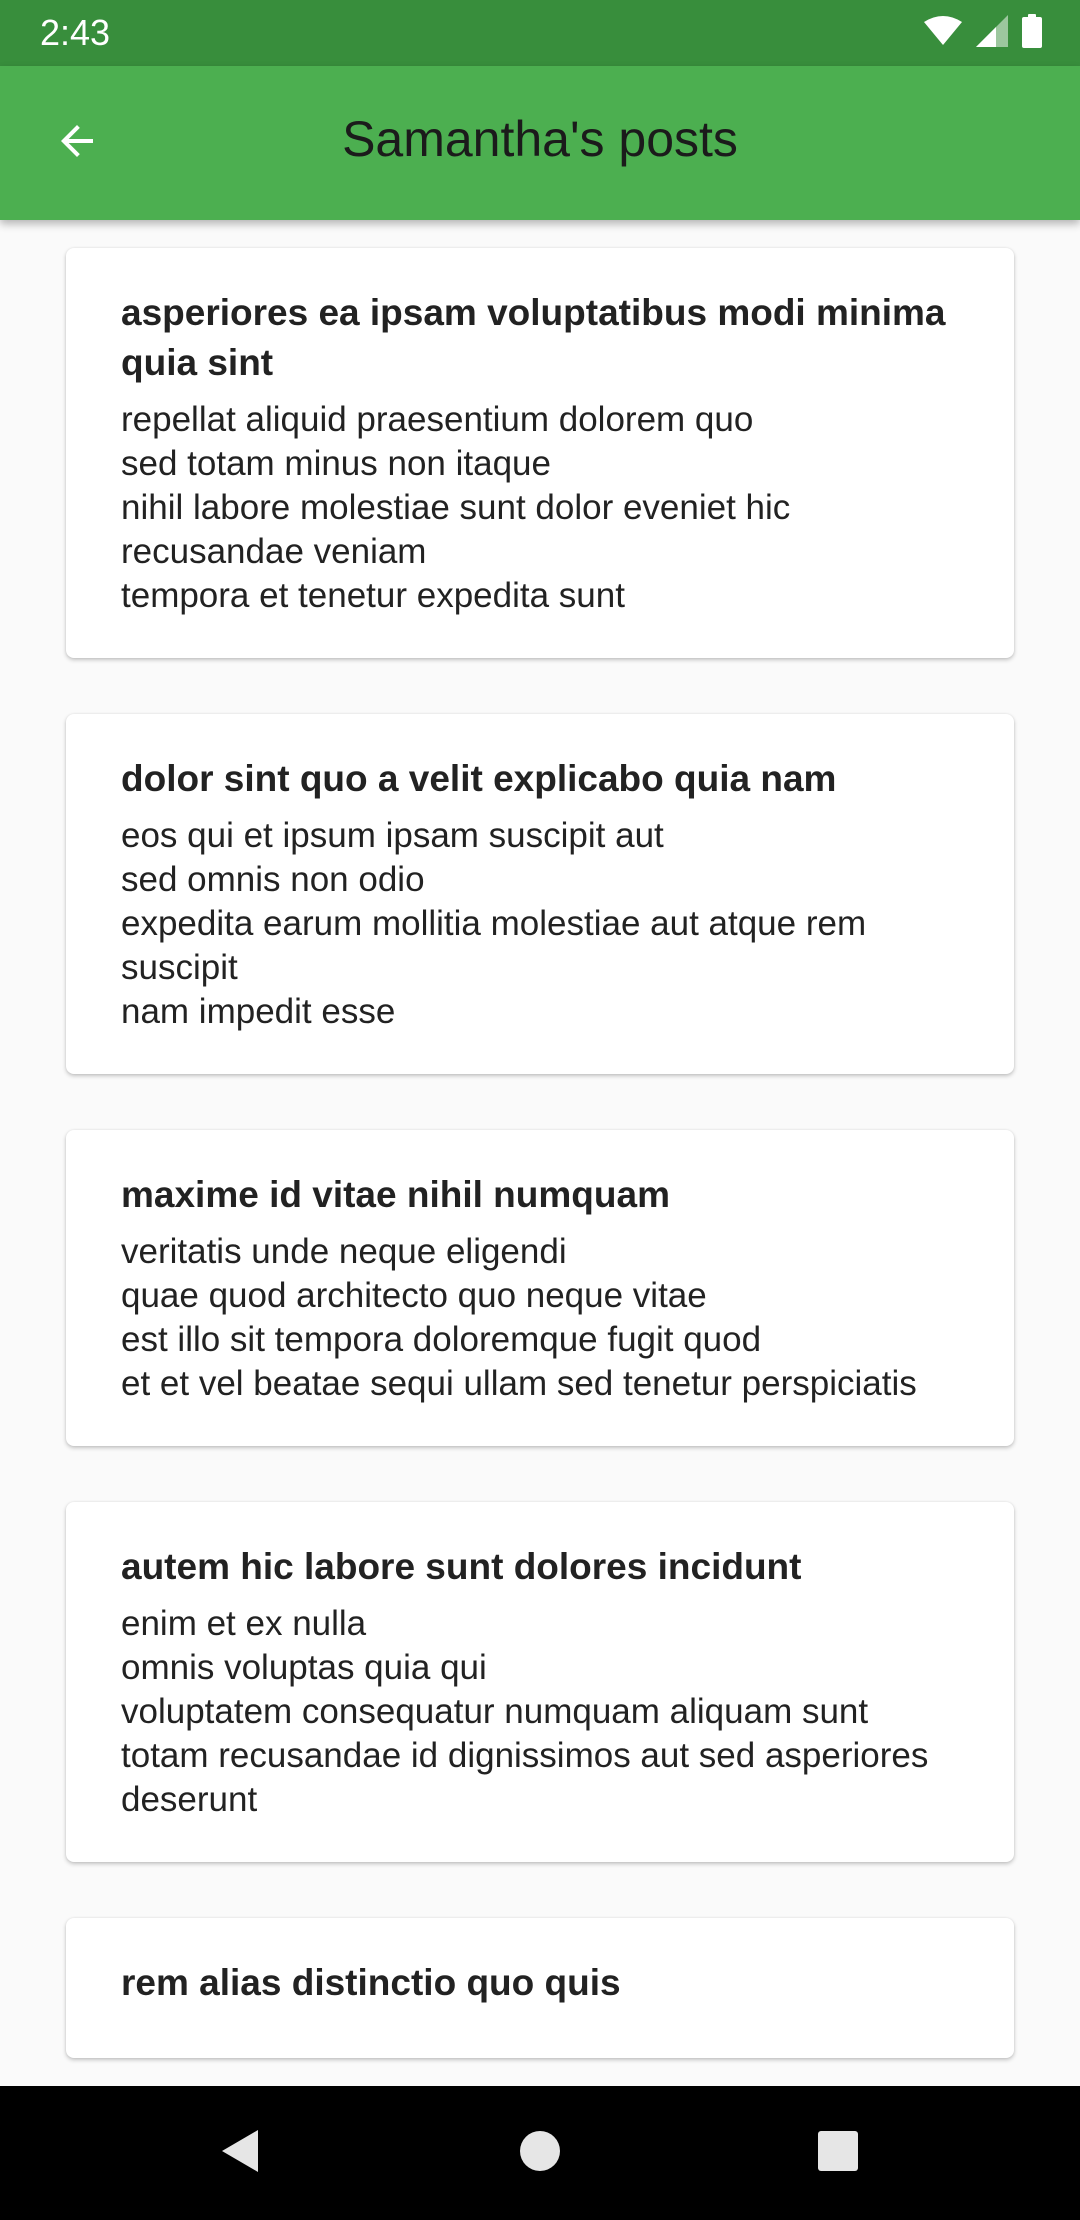  I want to click on status-icons, so click(983, 33).